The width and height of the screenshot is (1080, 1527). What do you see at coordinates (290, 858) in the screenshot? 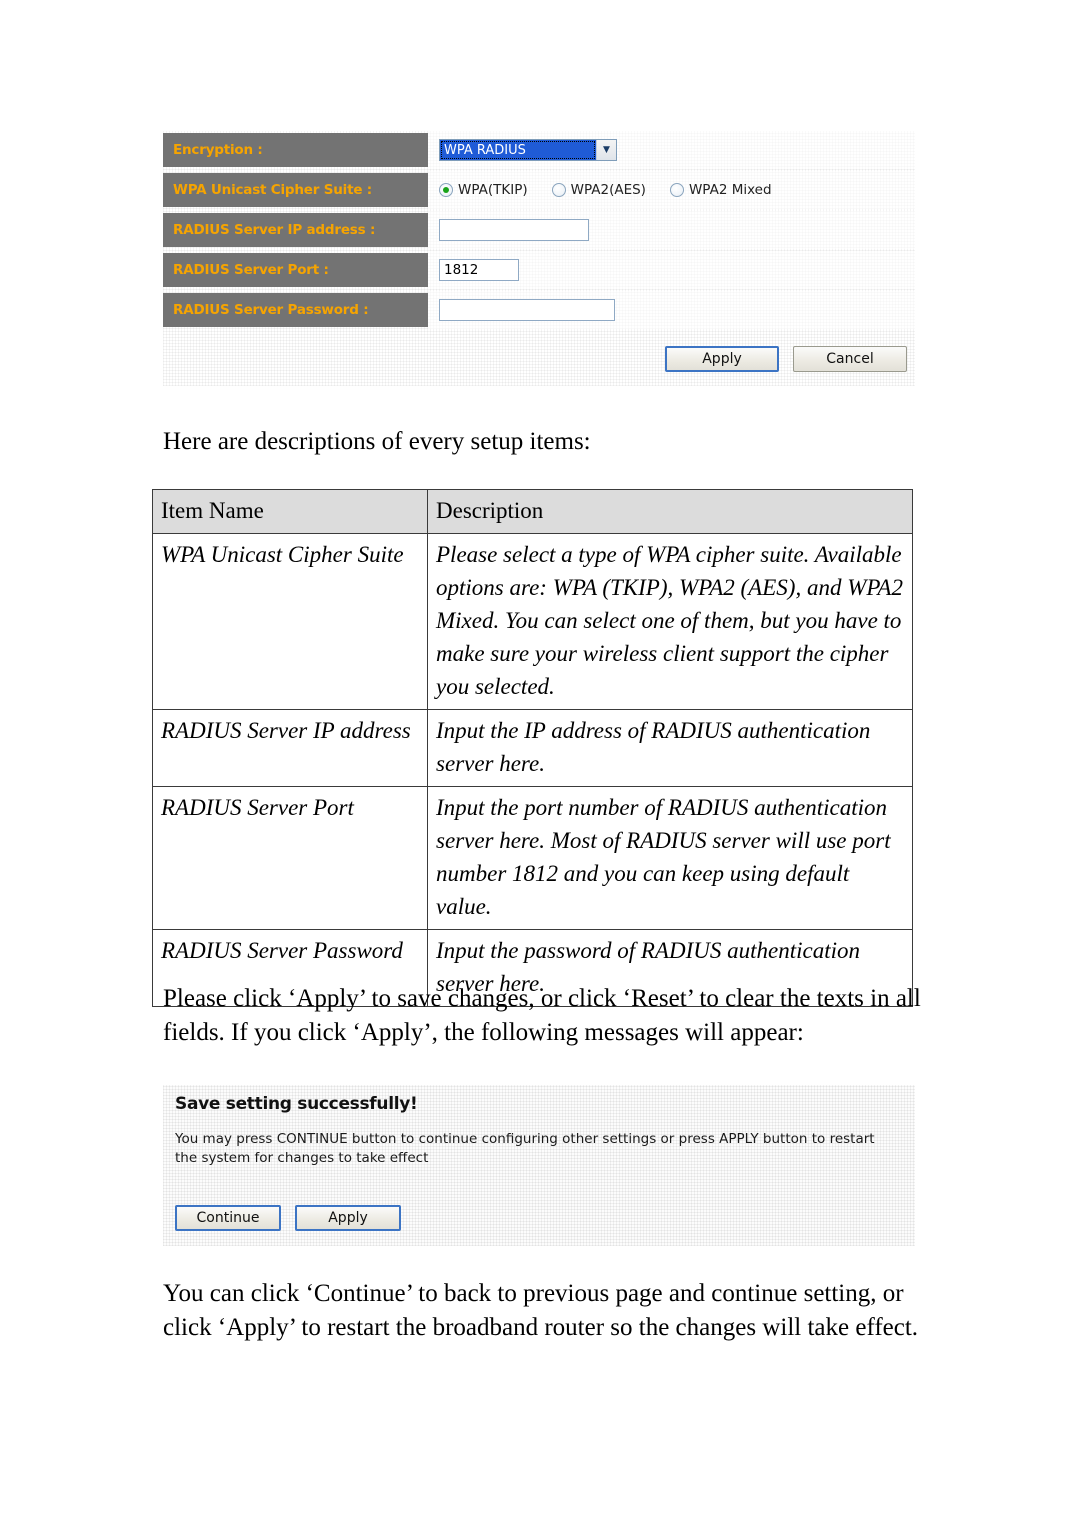
I see `table-cell-item: RADIUS Server Port` at bounding box center [290, 858].